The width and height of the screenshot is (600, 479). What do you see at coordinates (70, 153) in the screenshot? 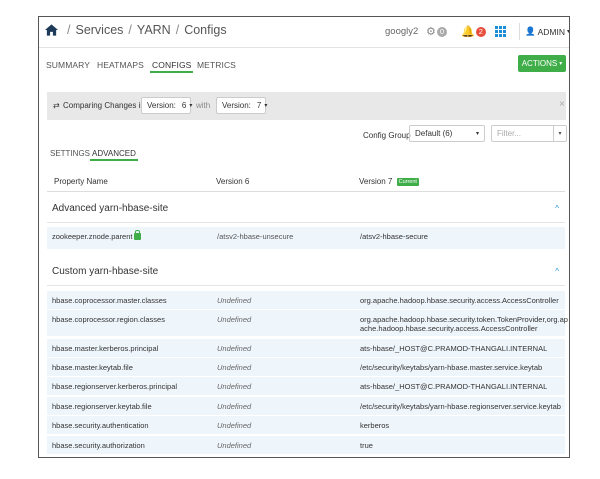
I see `subtab-settings: SETTINGS` at bounding box center [70, 153].